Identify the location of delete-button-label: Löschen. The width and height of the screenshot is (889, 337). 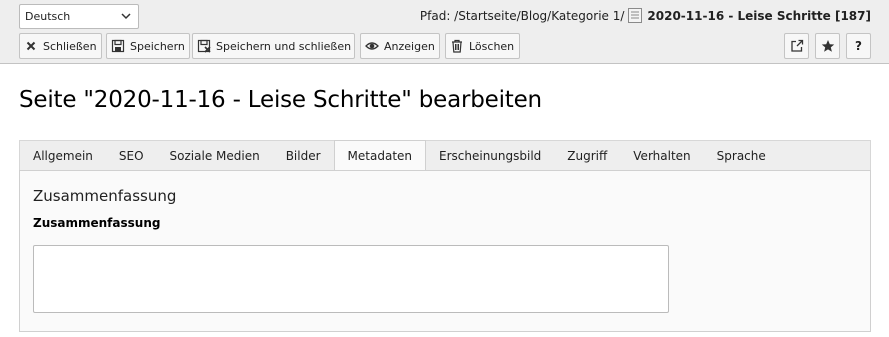
(492, 46).